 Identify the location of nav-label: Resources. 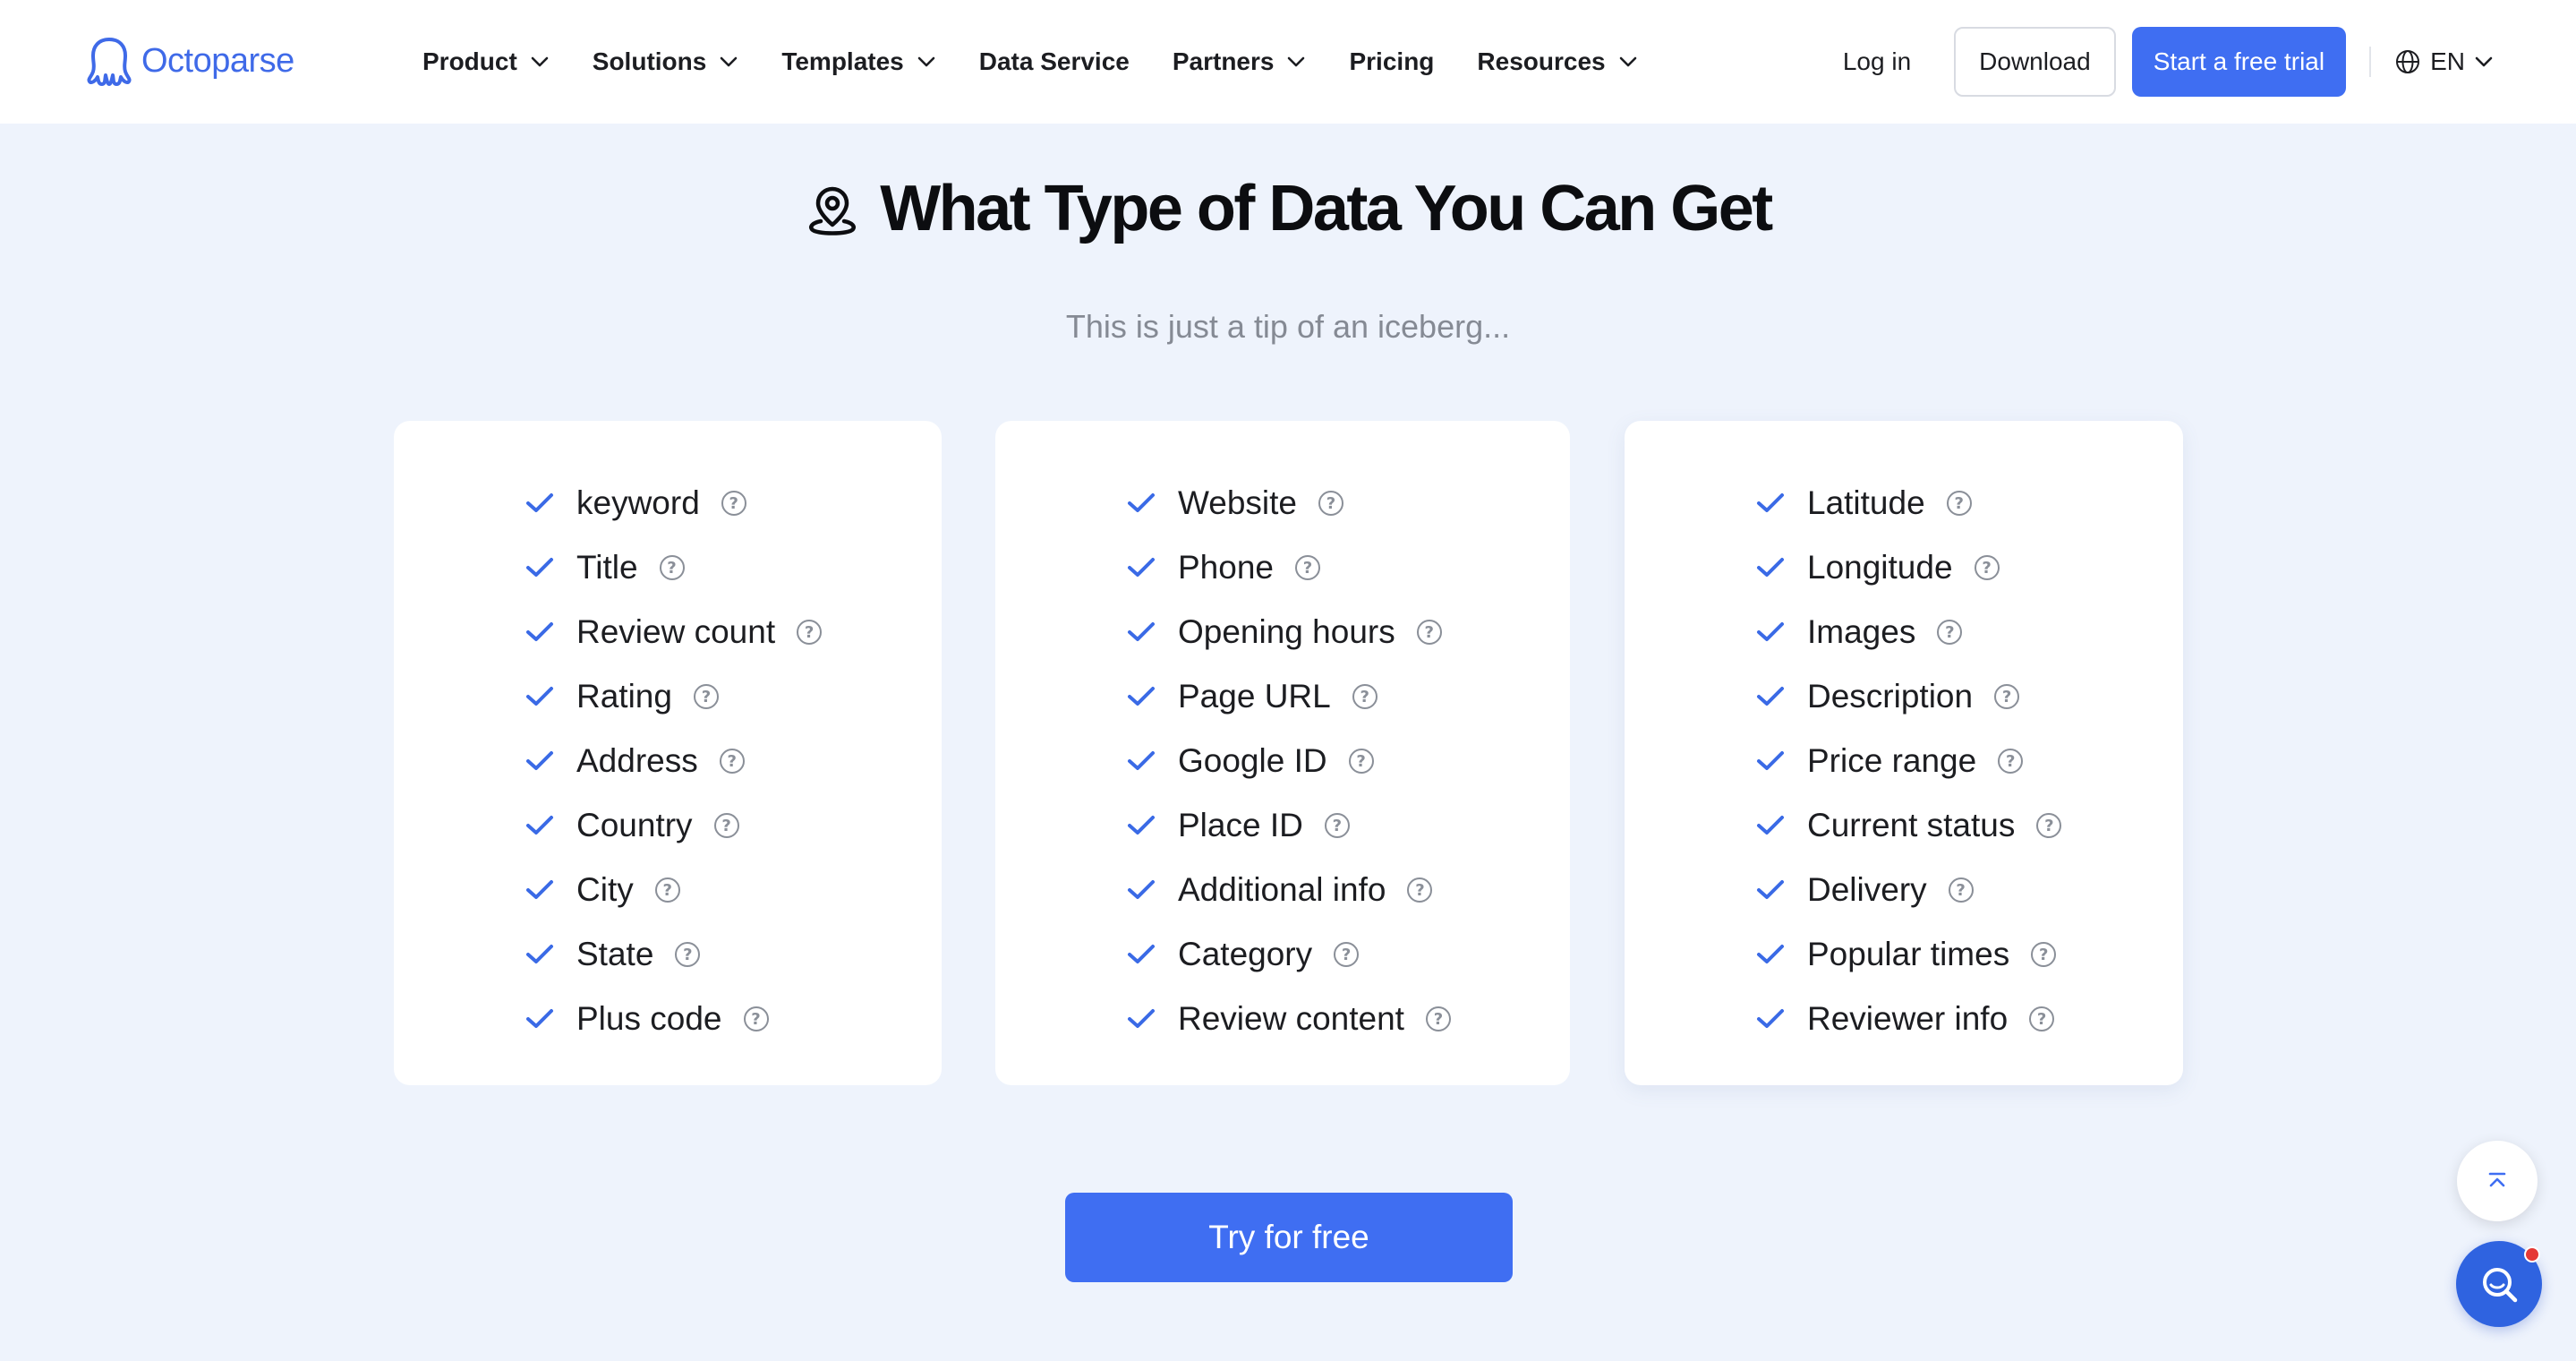
(1541, 61).